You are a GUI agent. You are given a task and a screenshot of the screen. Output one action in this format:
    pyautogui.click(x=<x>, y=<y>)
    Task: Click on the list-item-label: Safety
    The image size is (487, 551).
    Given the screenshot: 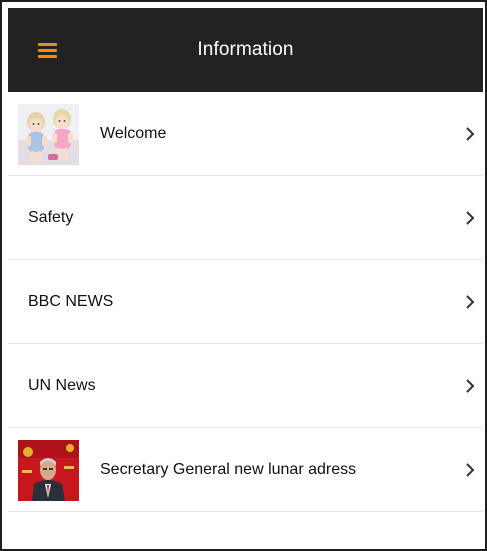 What is the action you would take?
    pyautogui.click(x=51, y=217)
    